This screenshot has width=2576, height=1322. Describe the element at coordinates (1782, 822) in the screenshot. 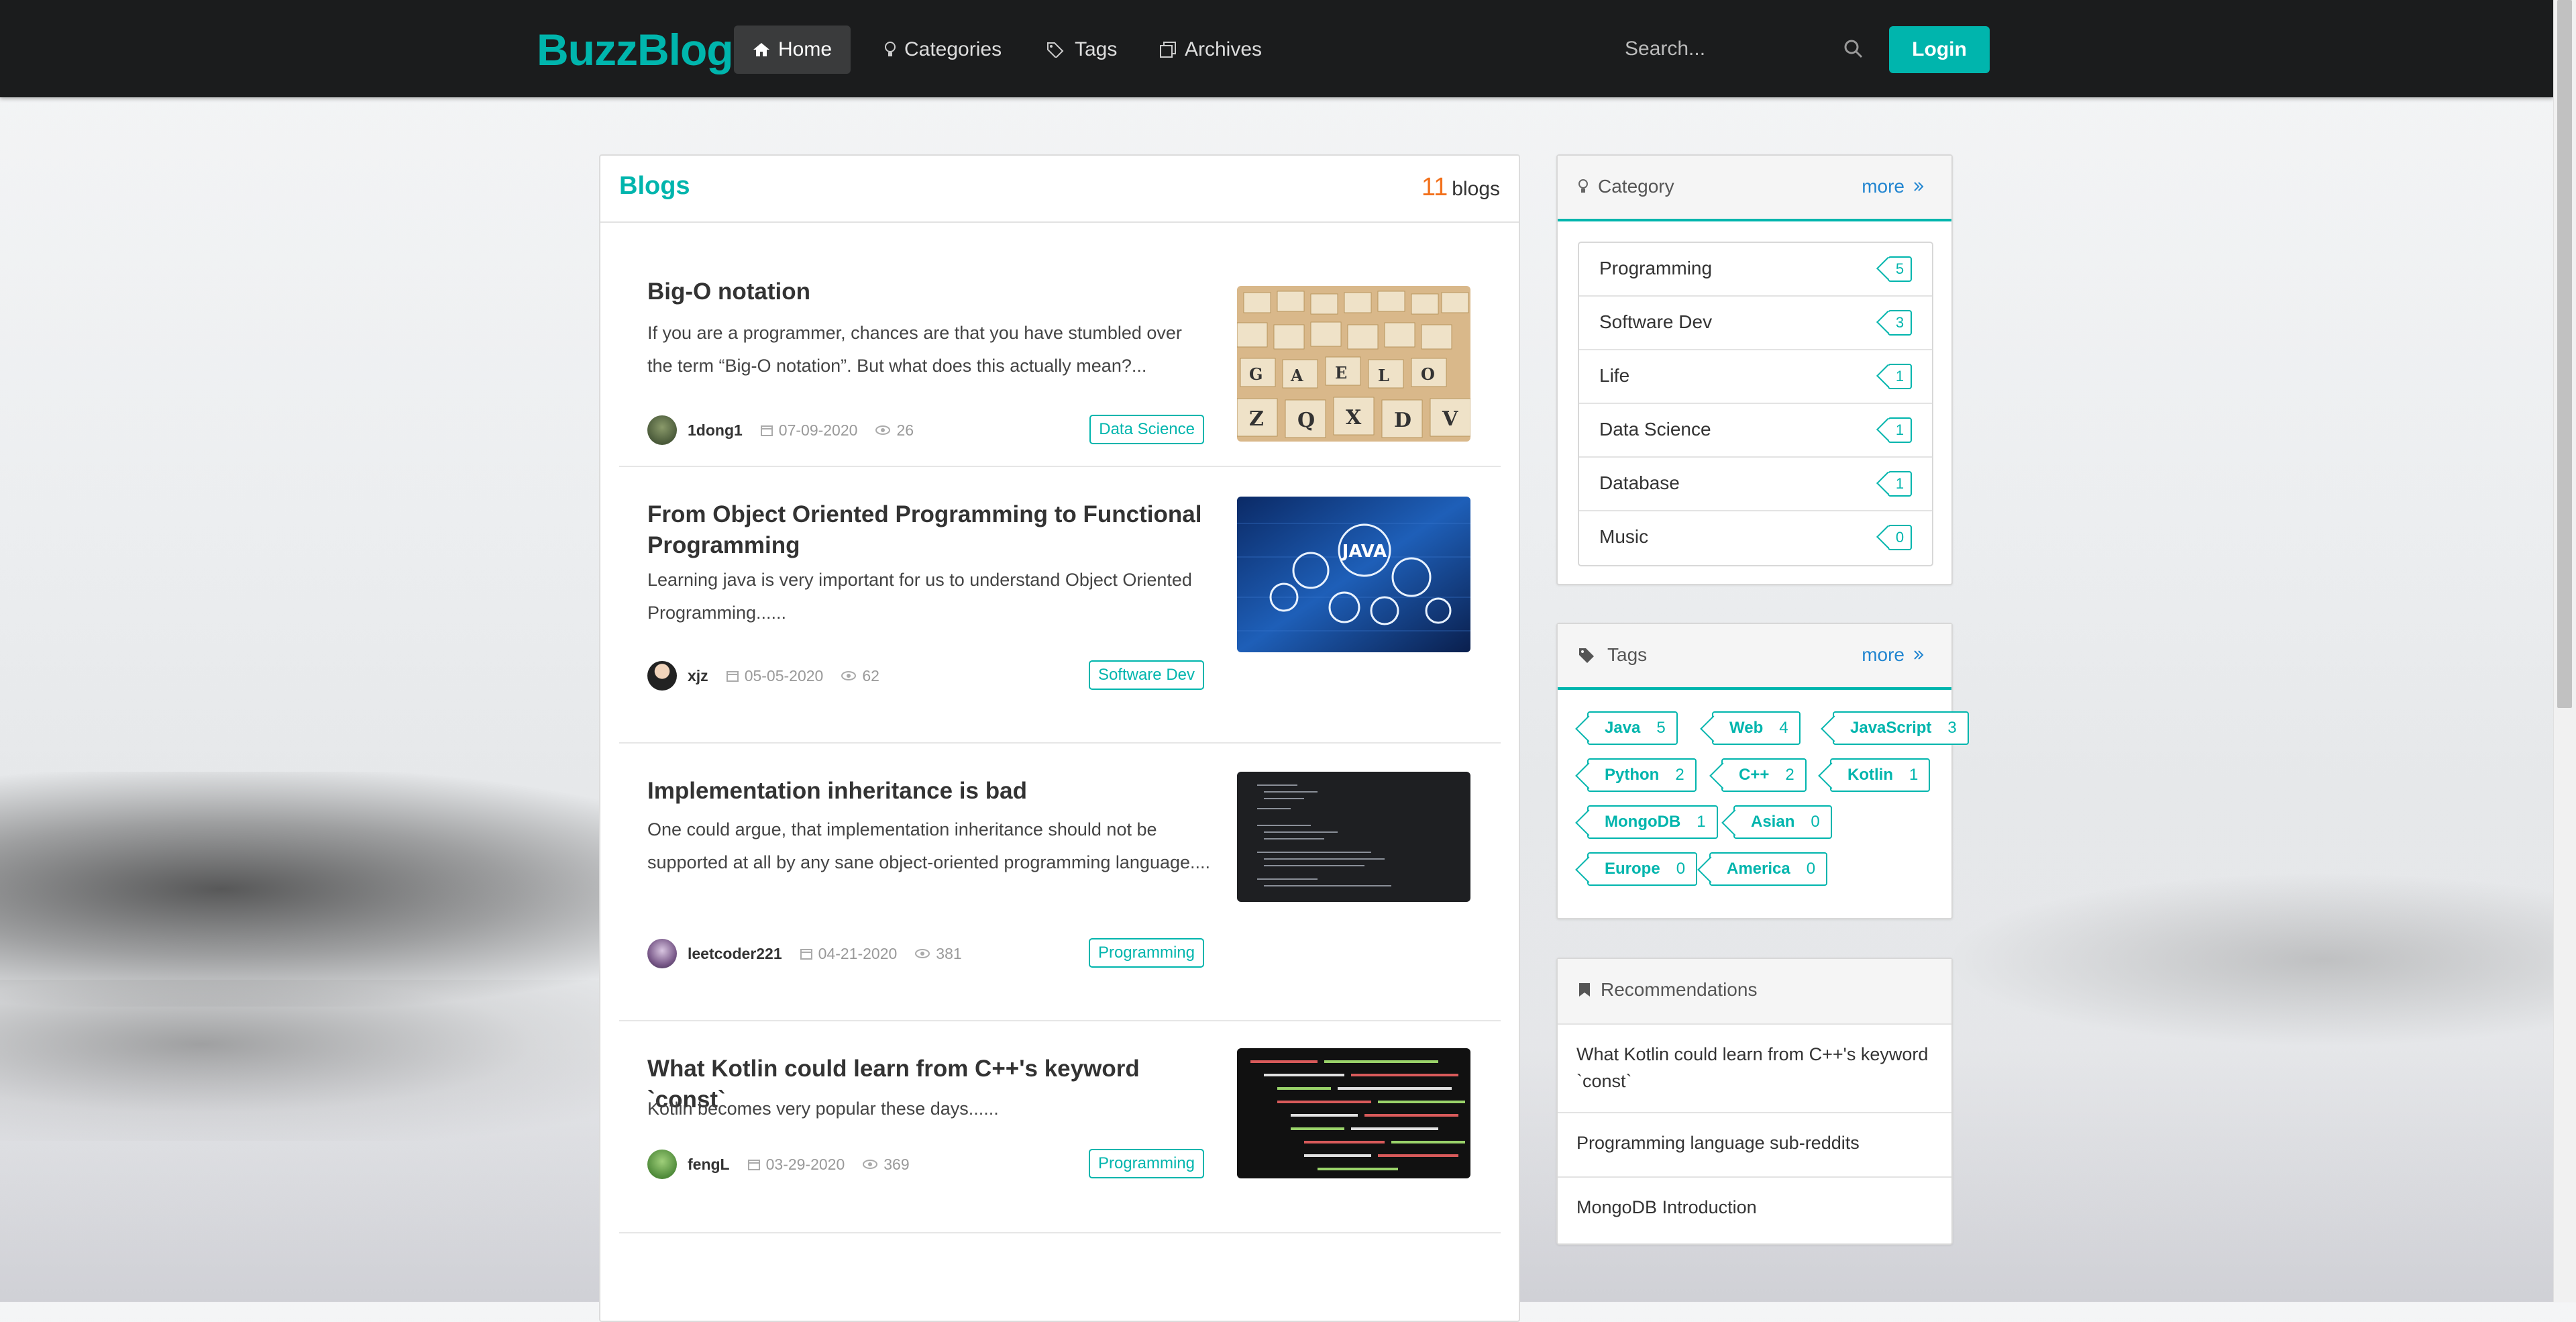

I see `tag-item: Asian 0` at that location.